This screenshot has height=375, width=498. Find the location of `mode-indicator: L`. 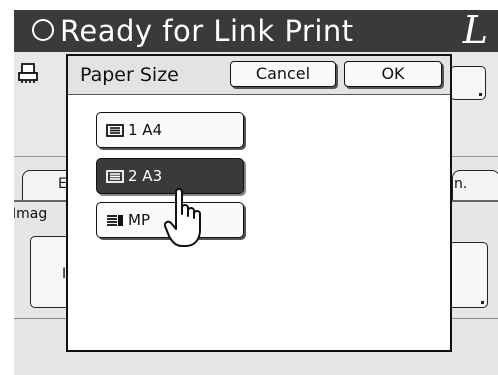

mode-indicator: L is located at coordinates (475, 31).